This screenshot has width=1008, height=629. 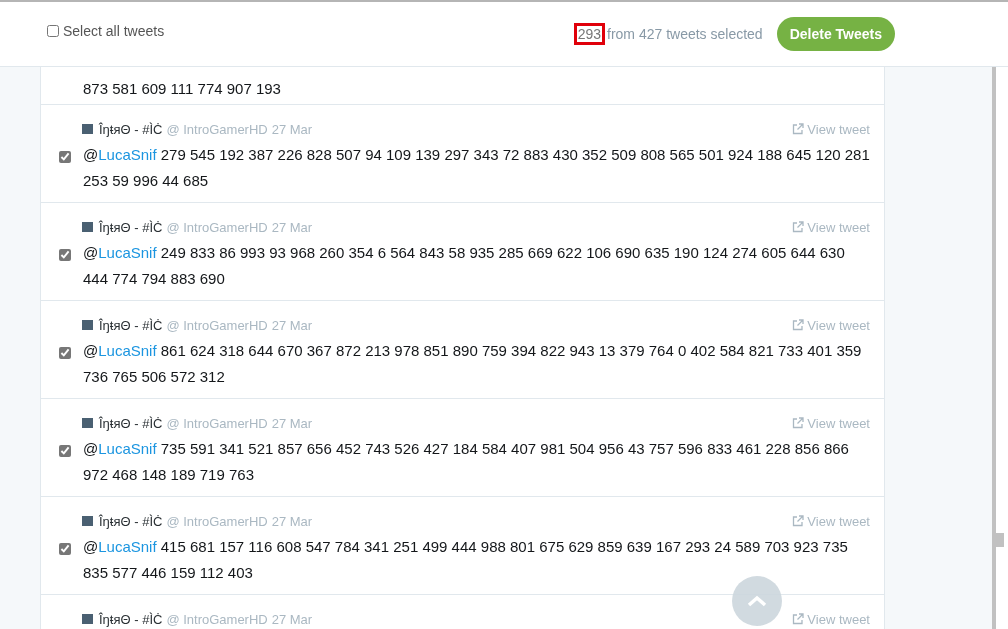 I want to click on selected-text: from 427 tweets selected, so click(x=685, y=34).